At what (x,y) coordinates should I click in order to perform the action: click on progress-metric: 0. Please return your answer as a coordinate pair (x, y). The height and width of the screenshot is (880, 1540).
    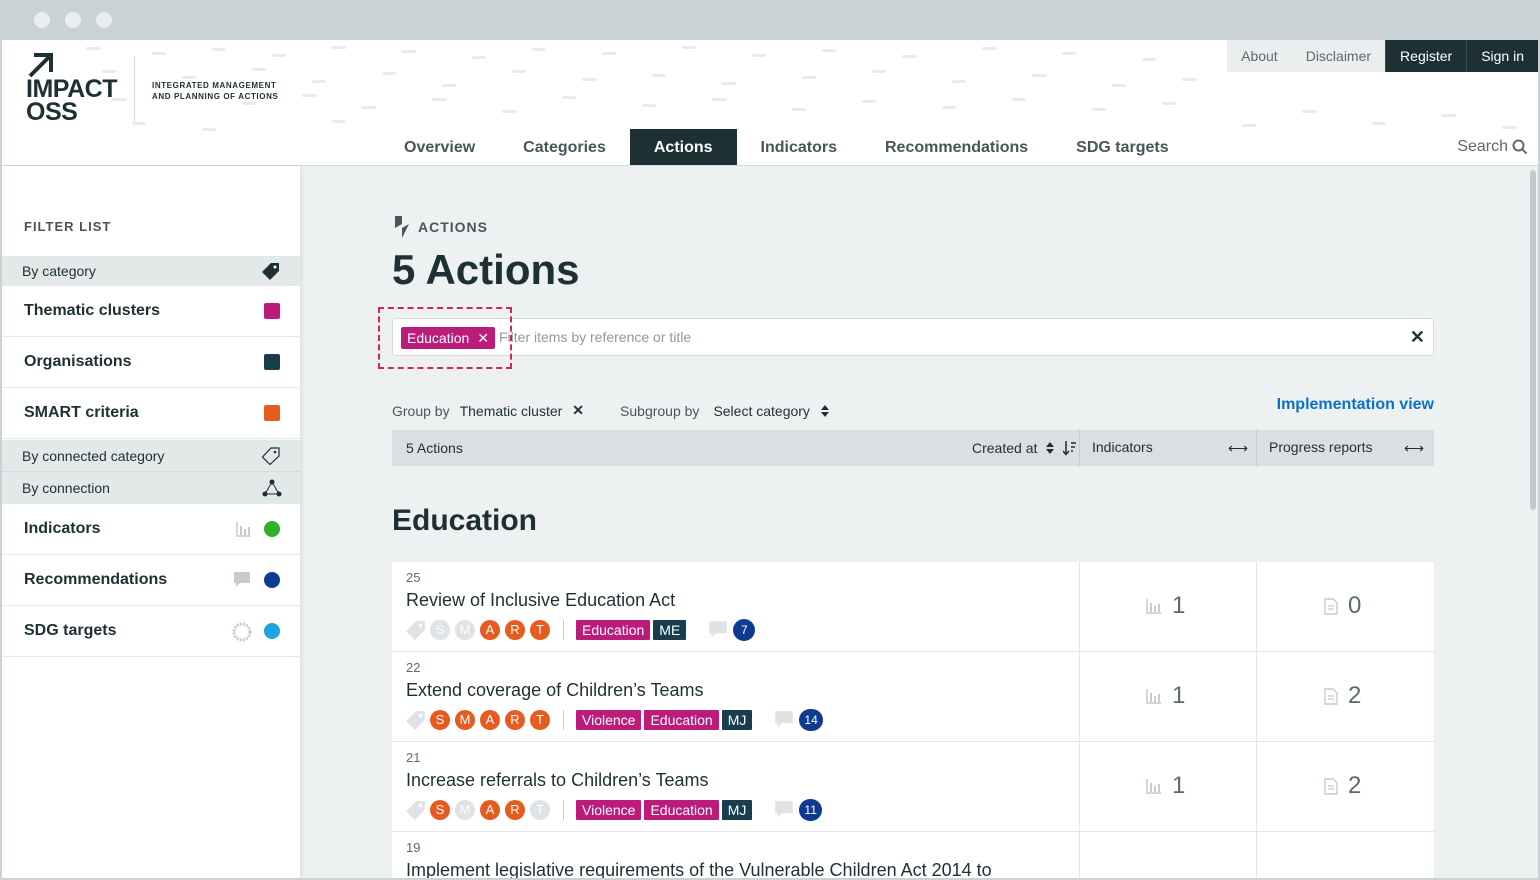
    Looking at the image, I should click on (1342, 606).